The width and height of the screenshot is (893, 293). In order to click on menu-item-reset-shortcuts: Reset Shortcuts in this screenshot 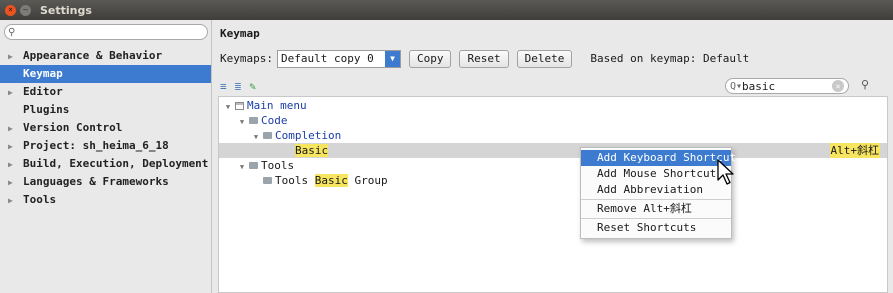, I will do `click(656, 228)`.